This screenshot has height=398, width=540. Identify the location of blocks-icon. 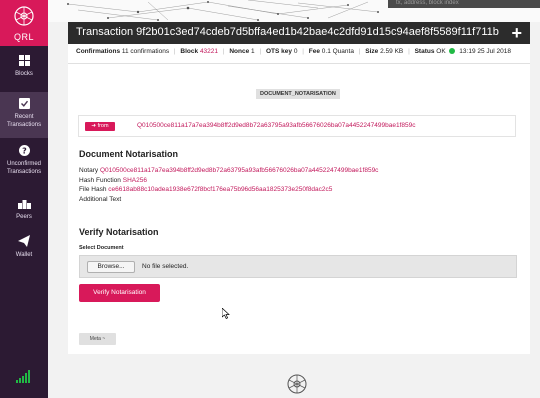
(24, 60).